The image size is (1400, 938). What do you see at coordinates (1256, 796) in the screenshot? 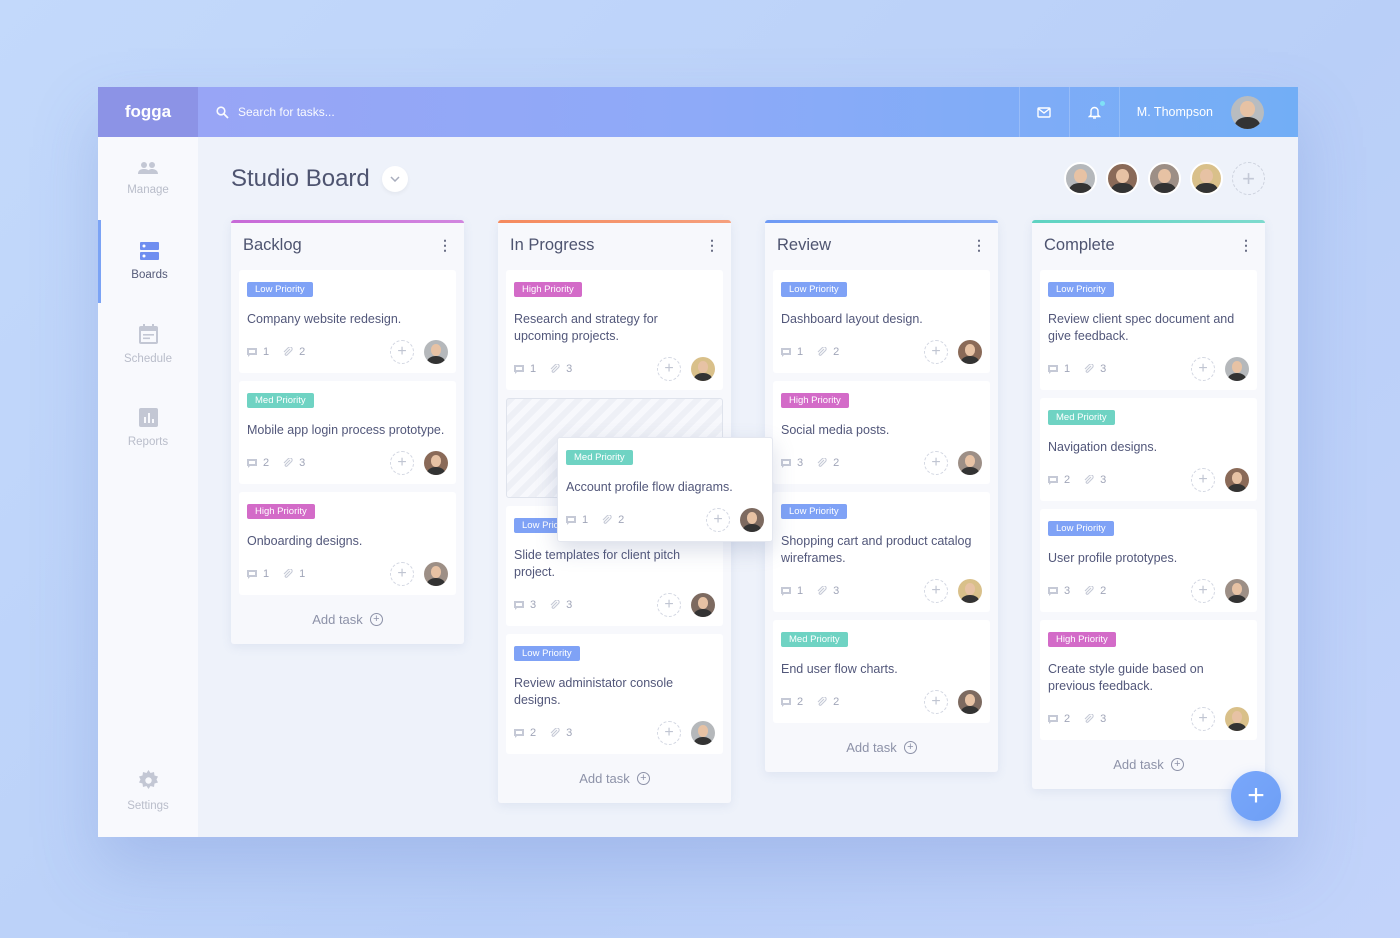
I see `add-fab-button: +` at bounding box center [1256, 796].